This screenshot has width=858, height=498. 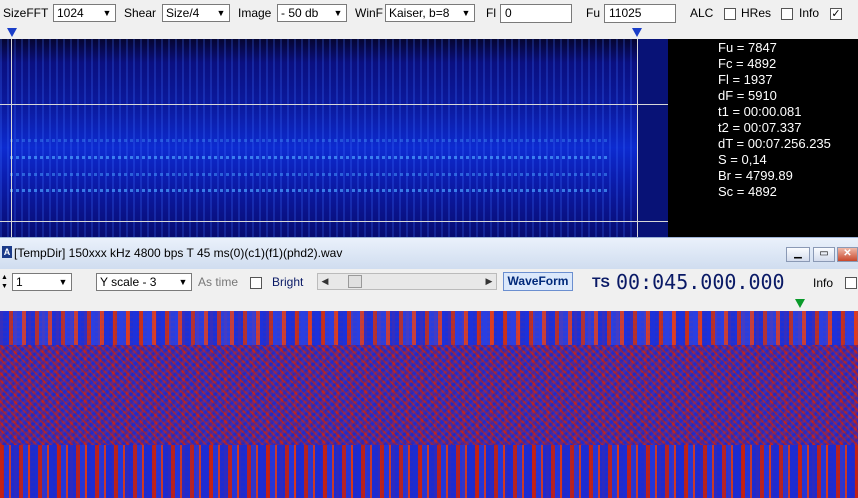 What do you see at coordinates (70, 13) in the screenshot?
I see `sizefft-value: 1024` at bounding box center [70, 13].